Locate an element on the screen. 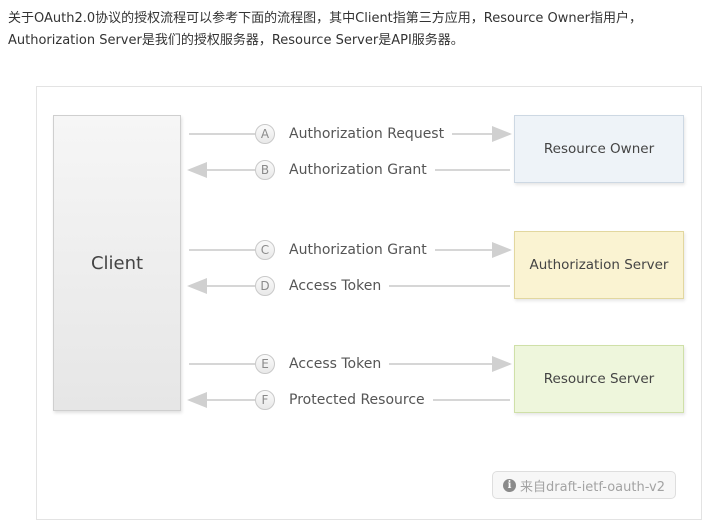  source-label: 来自draft-ietf-oauth-v2 is located at coordinates (593, 487).